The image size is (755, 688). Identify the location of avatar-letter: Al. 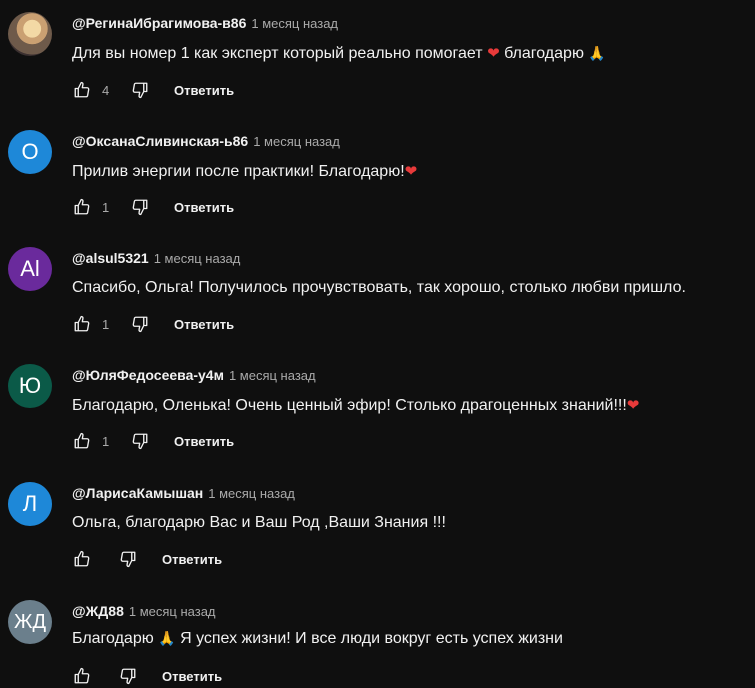
(30, 268).